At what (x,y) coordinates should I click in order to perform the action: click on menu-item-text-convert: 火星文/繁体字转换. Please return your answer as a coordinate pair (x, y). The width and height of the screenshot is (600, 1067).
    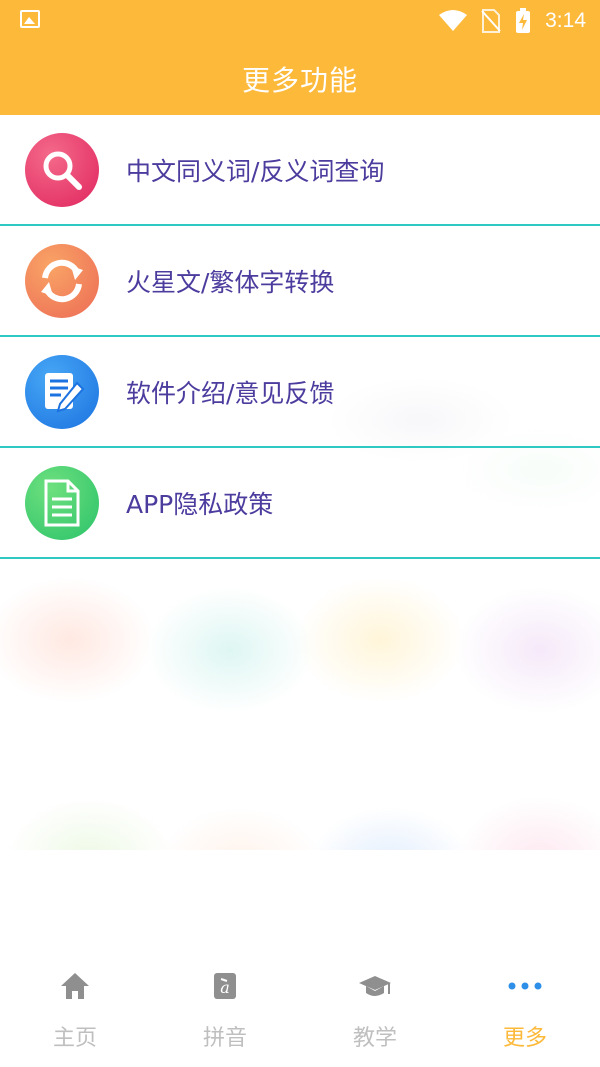
    Looking at the image, I should click on (300, 281).